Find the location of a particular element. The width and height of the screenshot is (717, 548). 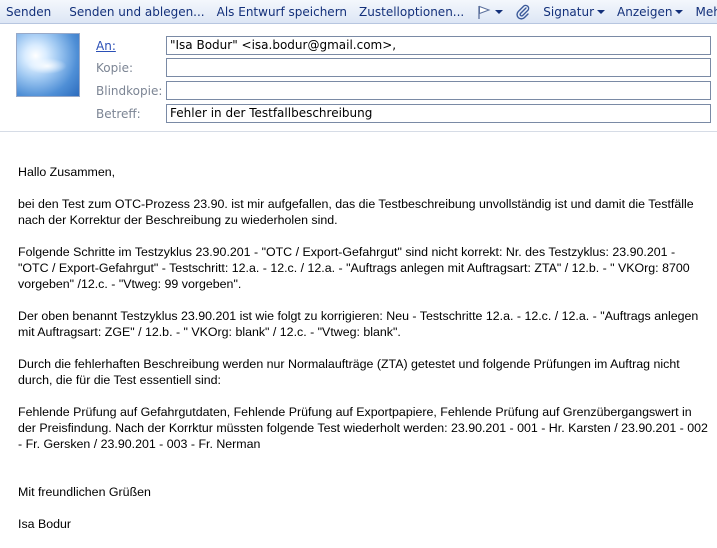

paperclip-icon is located at coordinates (523, 12).